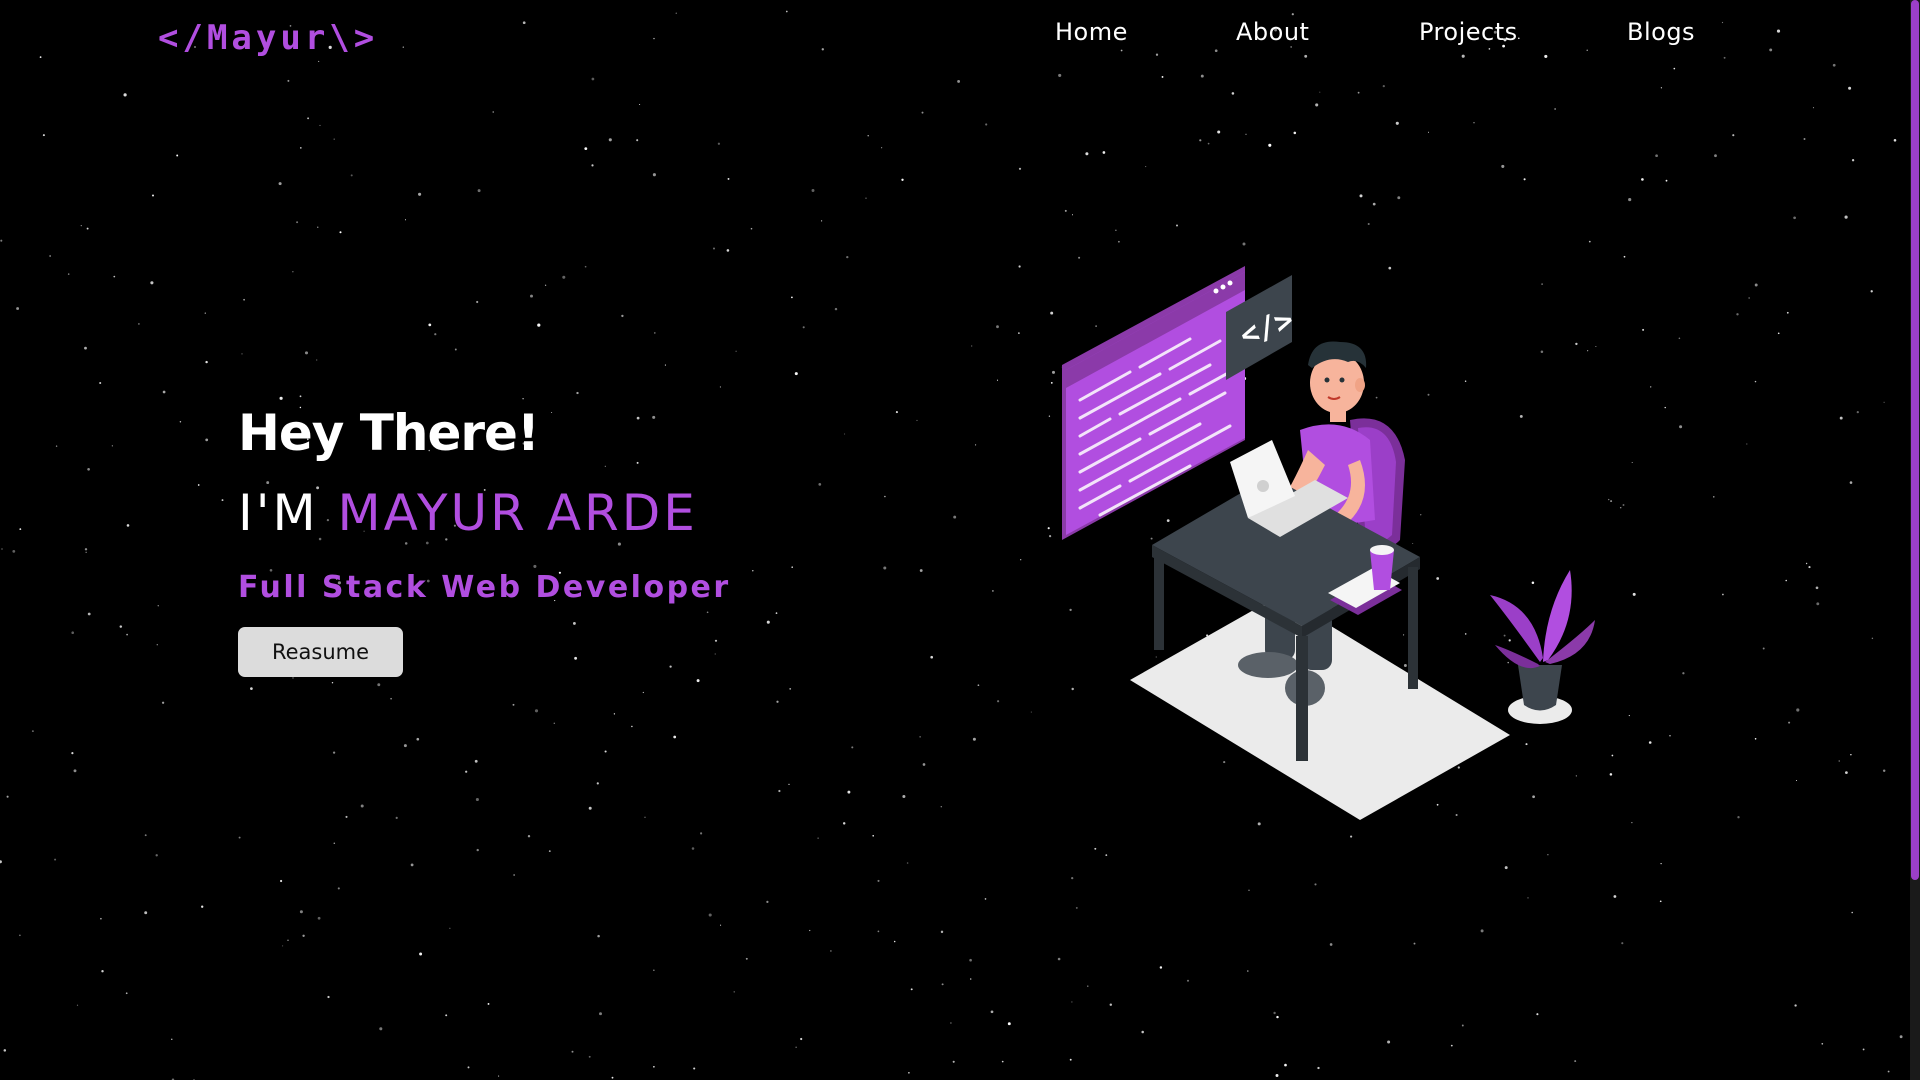  Describe the element at coordinates (1468, 32) in the screenshot. I see `nav-projects-link: Projects` at that location.